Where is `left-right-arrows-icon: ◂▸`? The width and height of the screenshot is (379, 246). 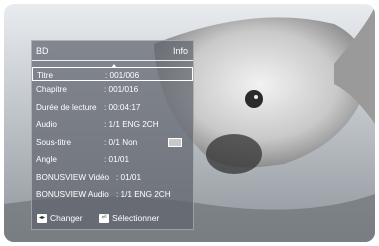 left-right-arrows-icon: ◂▸ is located at coordinates (42, 218).